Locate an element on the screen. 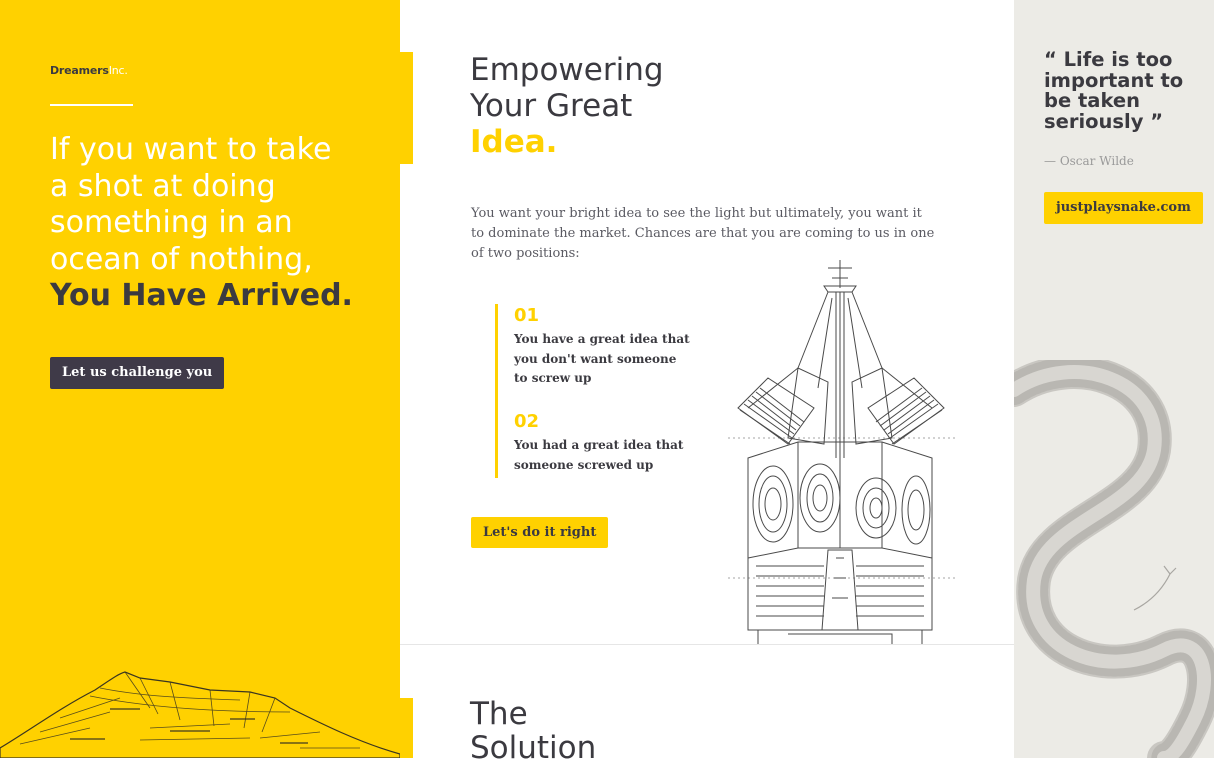 The image size is (1214, 766). lighthouse-lens-illustration is located at coordinates (843, 452).